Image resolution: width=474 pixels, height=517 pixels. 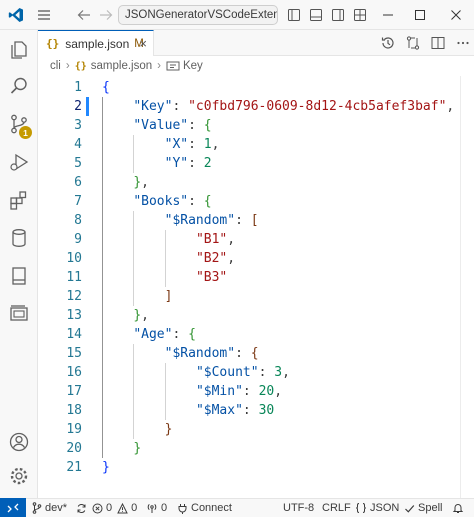 I want to click on code-token: "X", so click(x=176, y=144).